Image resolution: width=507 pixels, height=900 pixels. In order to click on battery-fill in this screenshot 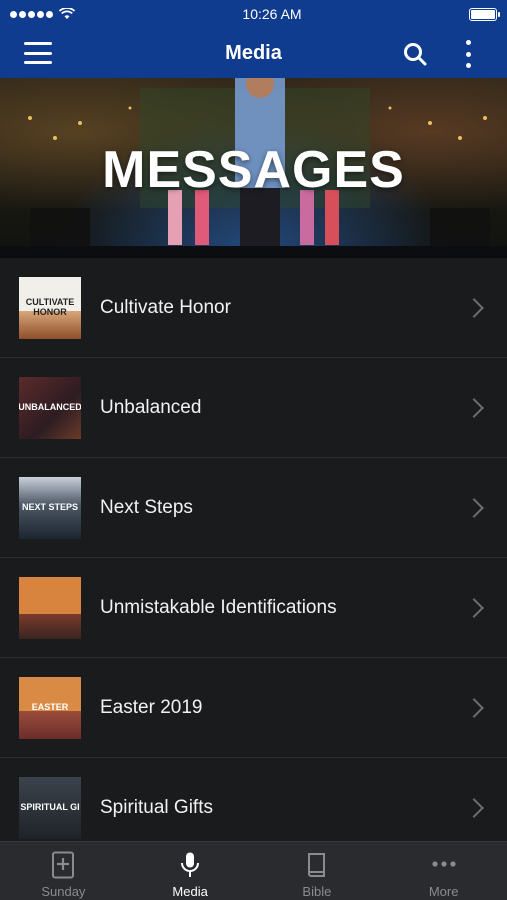, I will do `click(483, 14)`.